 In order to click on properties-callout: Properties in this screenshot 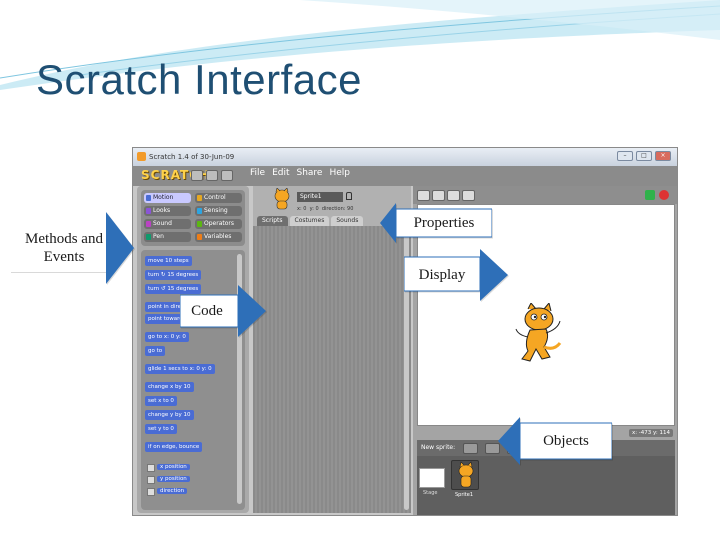, I will do `click(436, 223)`.